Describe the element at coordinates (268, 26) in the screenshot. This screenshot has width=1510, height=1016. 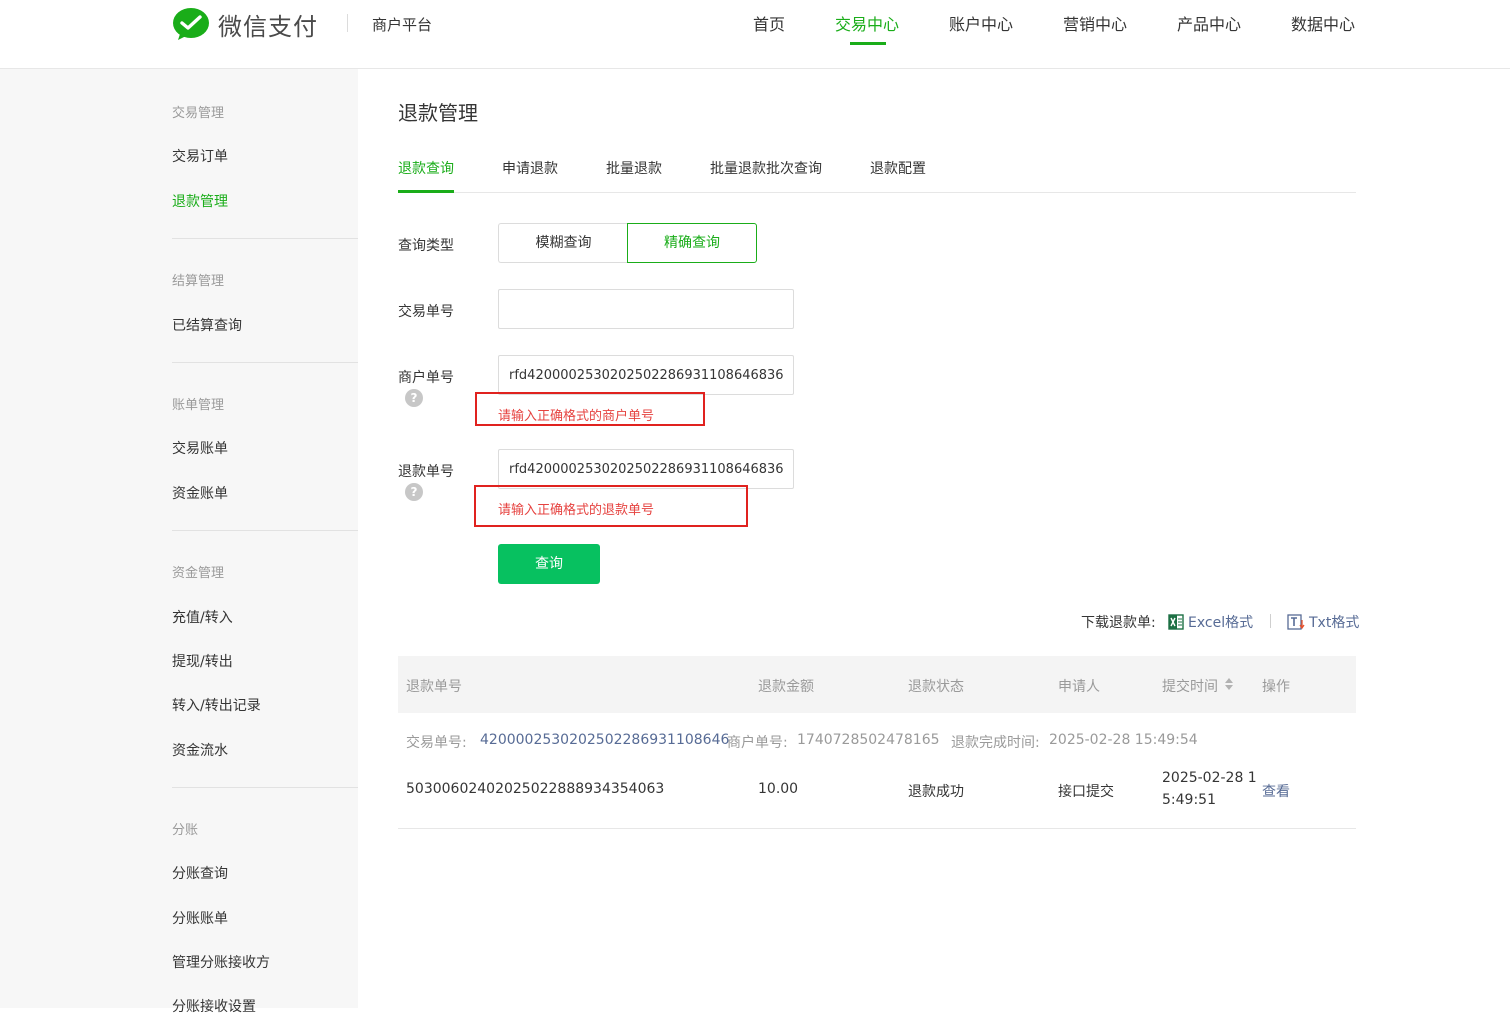
I see `brand-name: 微信支付` at that location.